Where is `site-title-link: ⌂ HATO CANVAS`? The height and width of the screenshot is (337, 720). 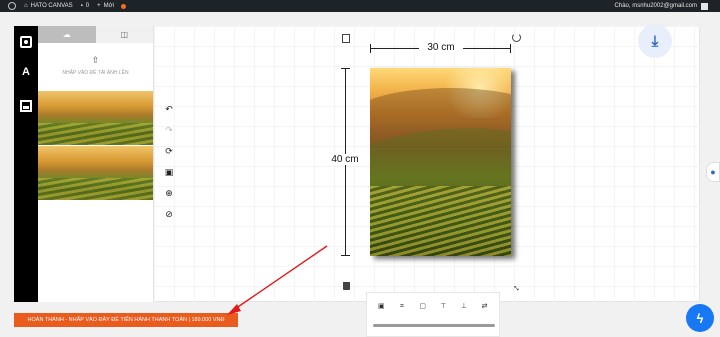 site-title-link: ⌂ HATO CANVAS is located at coordinates (48, 6).